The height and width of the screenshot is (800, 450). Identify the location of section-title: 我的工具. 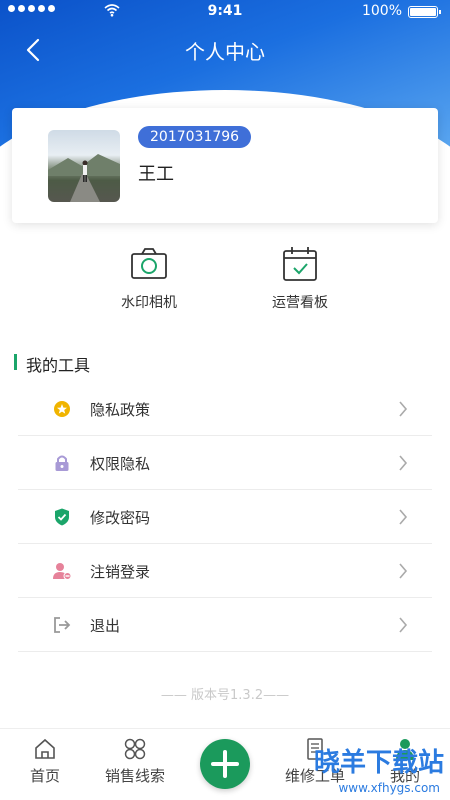
(52, 364).